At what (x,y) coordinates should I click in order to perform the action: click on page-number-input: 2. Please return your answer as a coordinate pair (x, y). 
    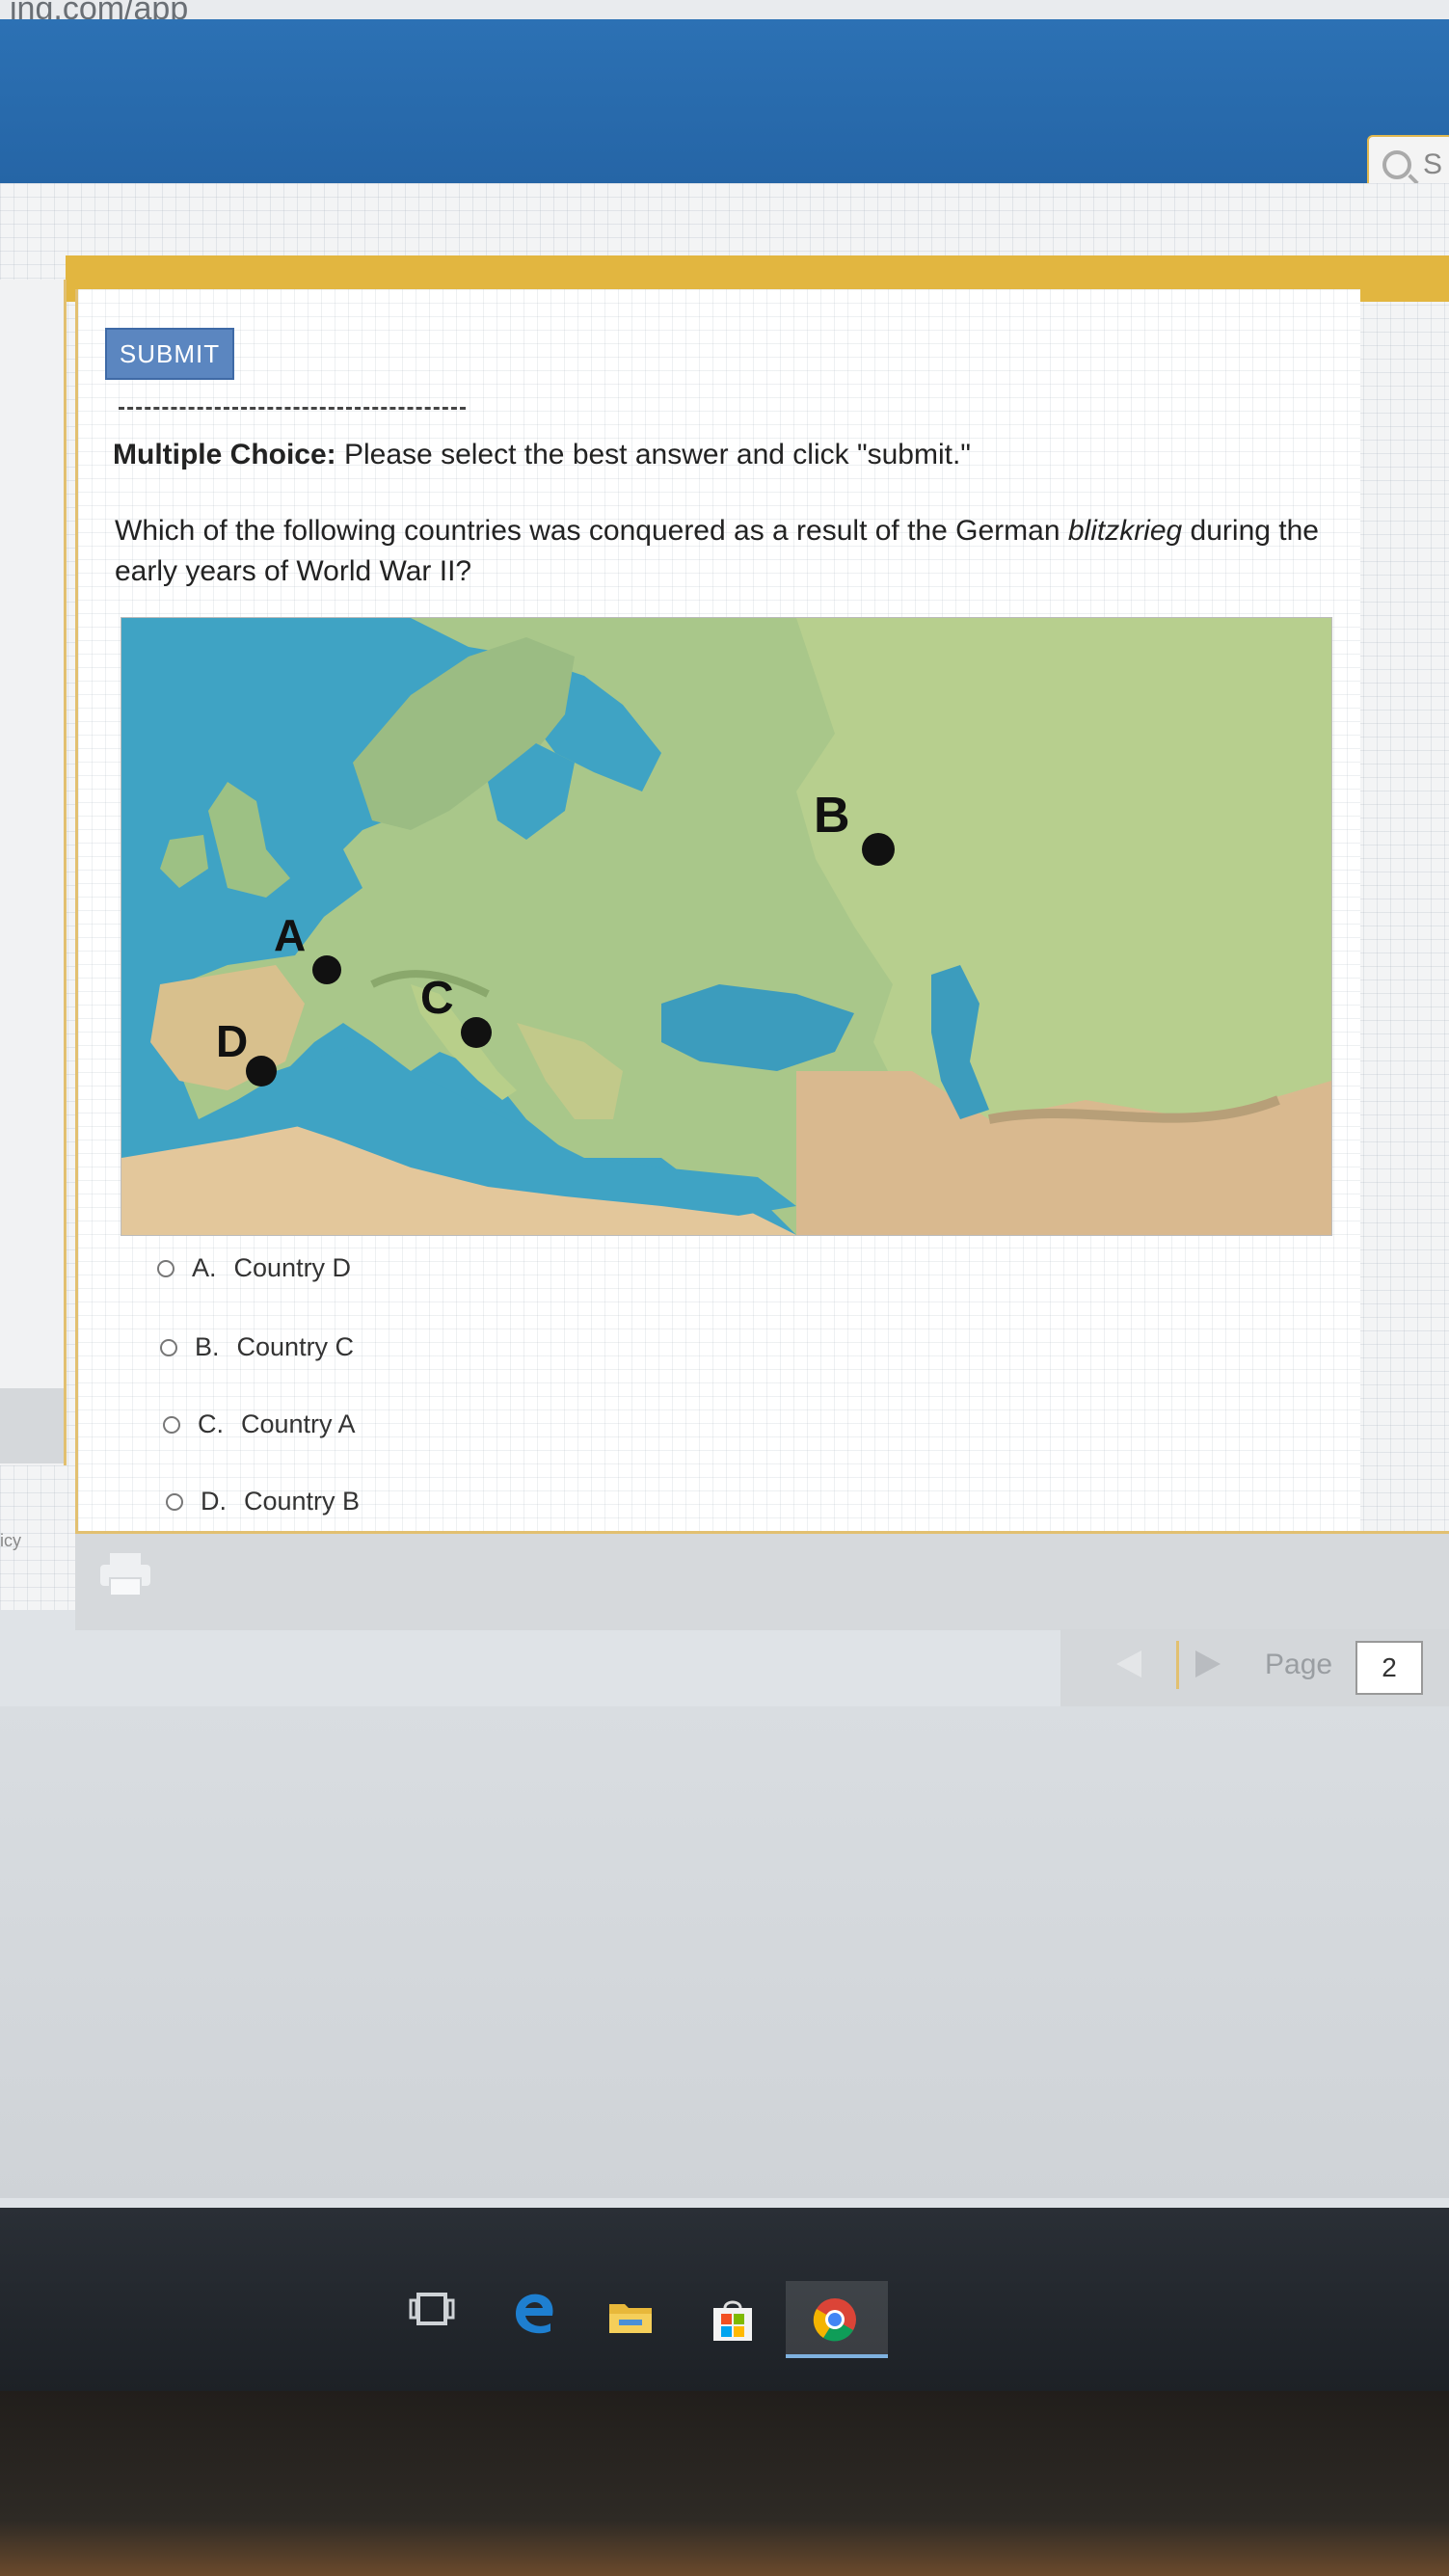
    Looking at the image, I should click on (1389, 1668).